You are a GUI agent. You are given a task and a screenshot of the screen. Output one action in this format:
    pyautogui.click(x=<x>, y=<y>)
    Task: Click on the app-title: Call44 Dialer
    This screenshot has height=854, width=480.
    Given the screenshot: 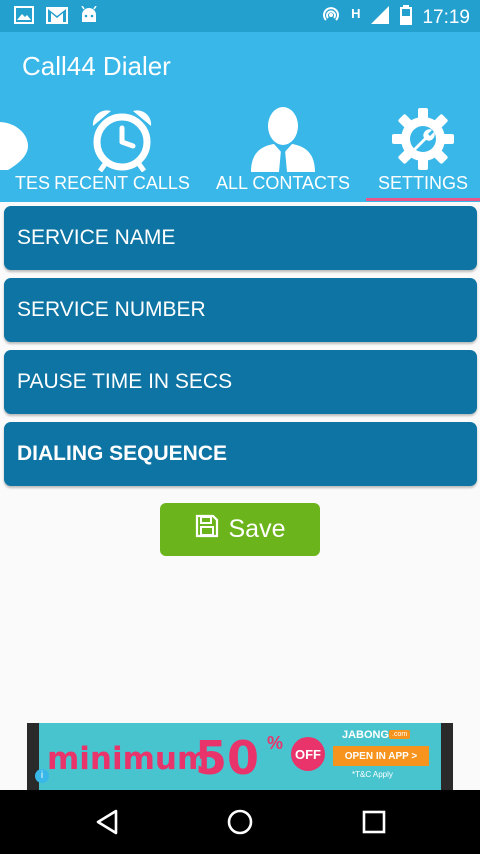 What is the action you would take?
    pyautogui.click(x=96, y=66)
    